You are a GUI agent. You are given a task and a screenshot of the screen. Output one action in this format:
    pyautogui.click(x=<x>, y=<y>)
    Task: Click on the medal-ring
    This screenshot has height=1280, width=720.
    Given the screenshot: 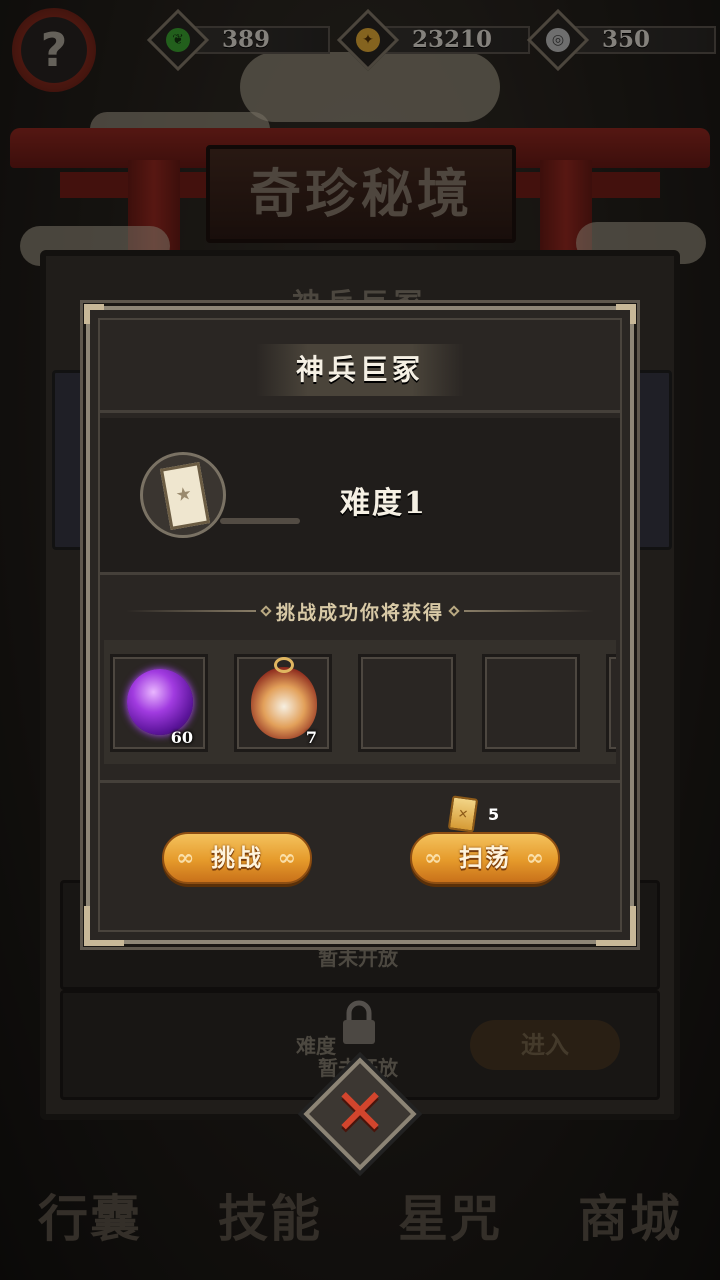 What is the action you would take?
    pyautogui.click(x=284, y=665)
    